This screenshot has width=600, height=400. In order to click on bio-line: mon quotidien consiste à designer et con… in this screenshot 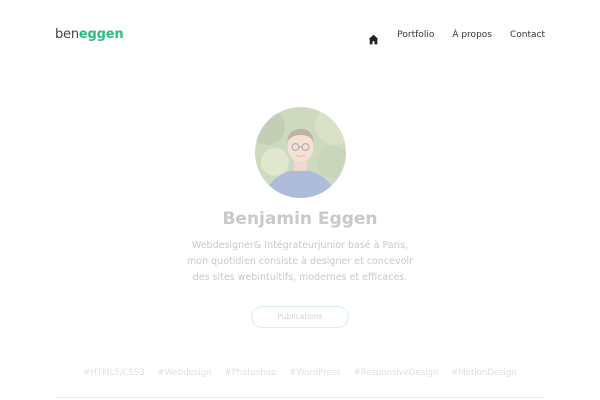, I will do `click(300, 261)`.